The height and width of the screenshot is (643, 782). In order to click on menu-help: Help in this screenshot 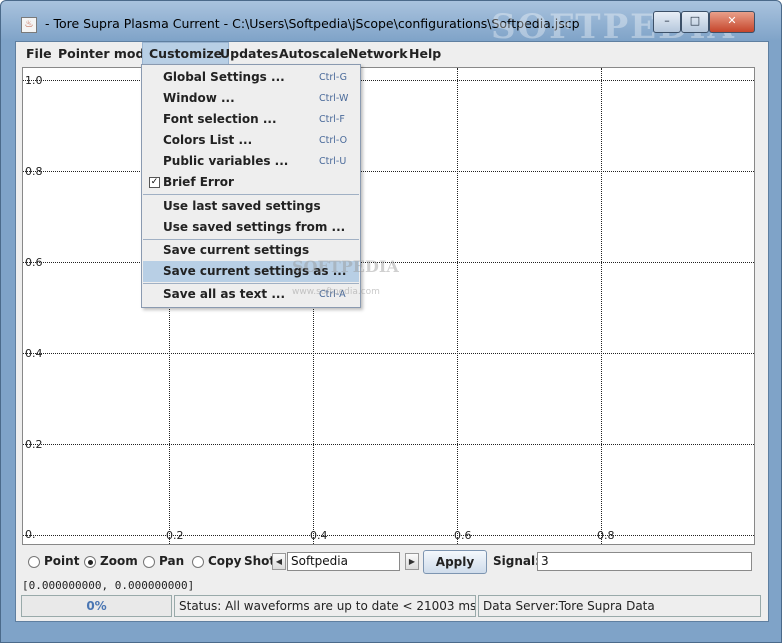, I will do `click(425, 54)`.